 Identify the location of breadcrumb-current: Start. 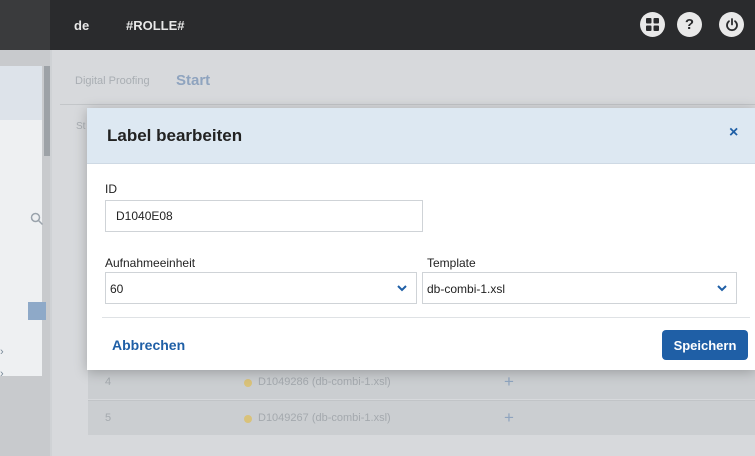
(193, 80).